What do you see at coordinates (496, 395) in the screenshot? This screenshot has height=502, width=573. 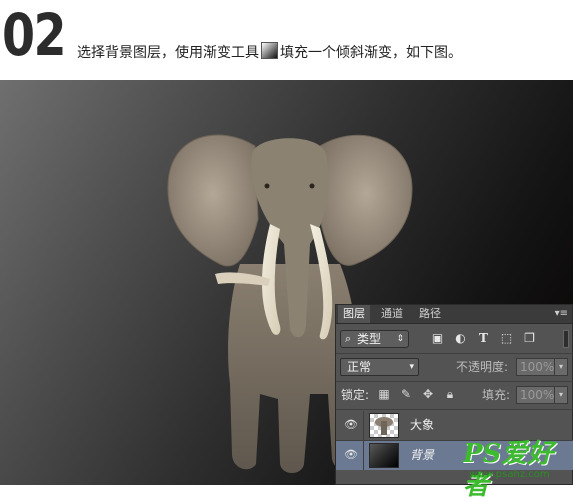 I see `fill-label: 填充:` at bounding box center [496, 395].